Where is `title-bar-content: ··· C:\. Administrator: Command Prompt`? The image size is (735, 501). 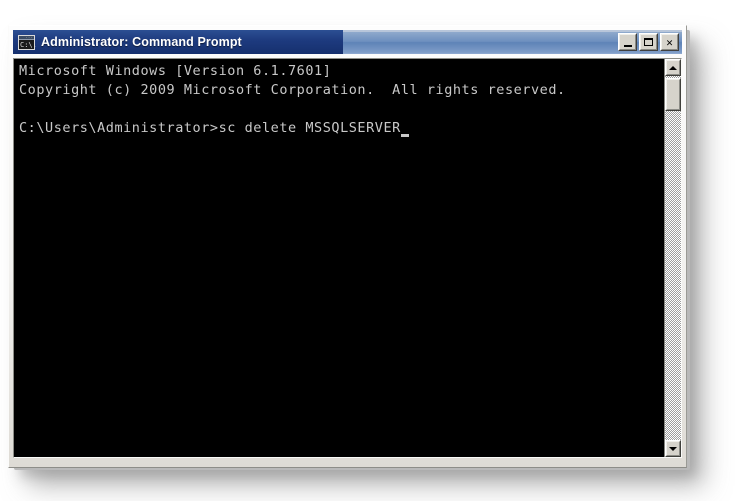
title-bar-content: ··· C:\. Administrator: Command Prompt is located at coordinates (127, 42).